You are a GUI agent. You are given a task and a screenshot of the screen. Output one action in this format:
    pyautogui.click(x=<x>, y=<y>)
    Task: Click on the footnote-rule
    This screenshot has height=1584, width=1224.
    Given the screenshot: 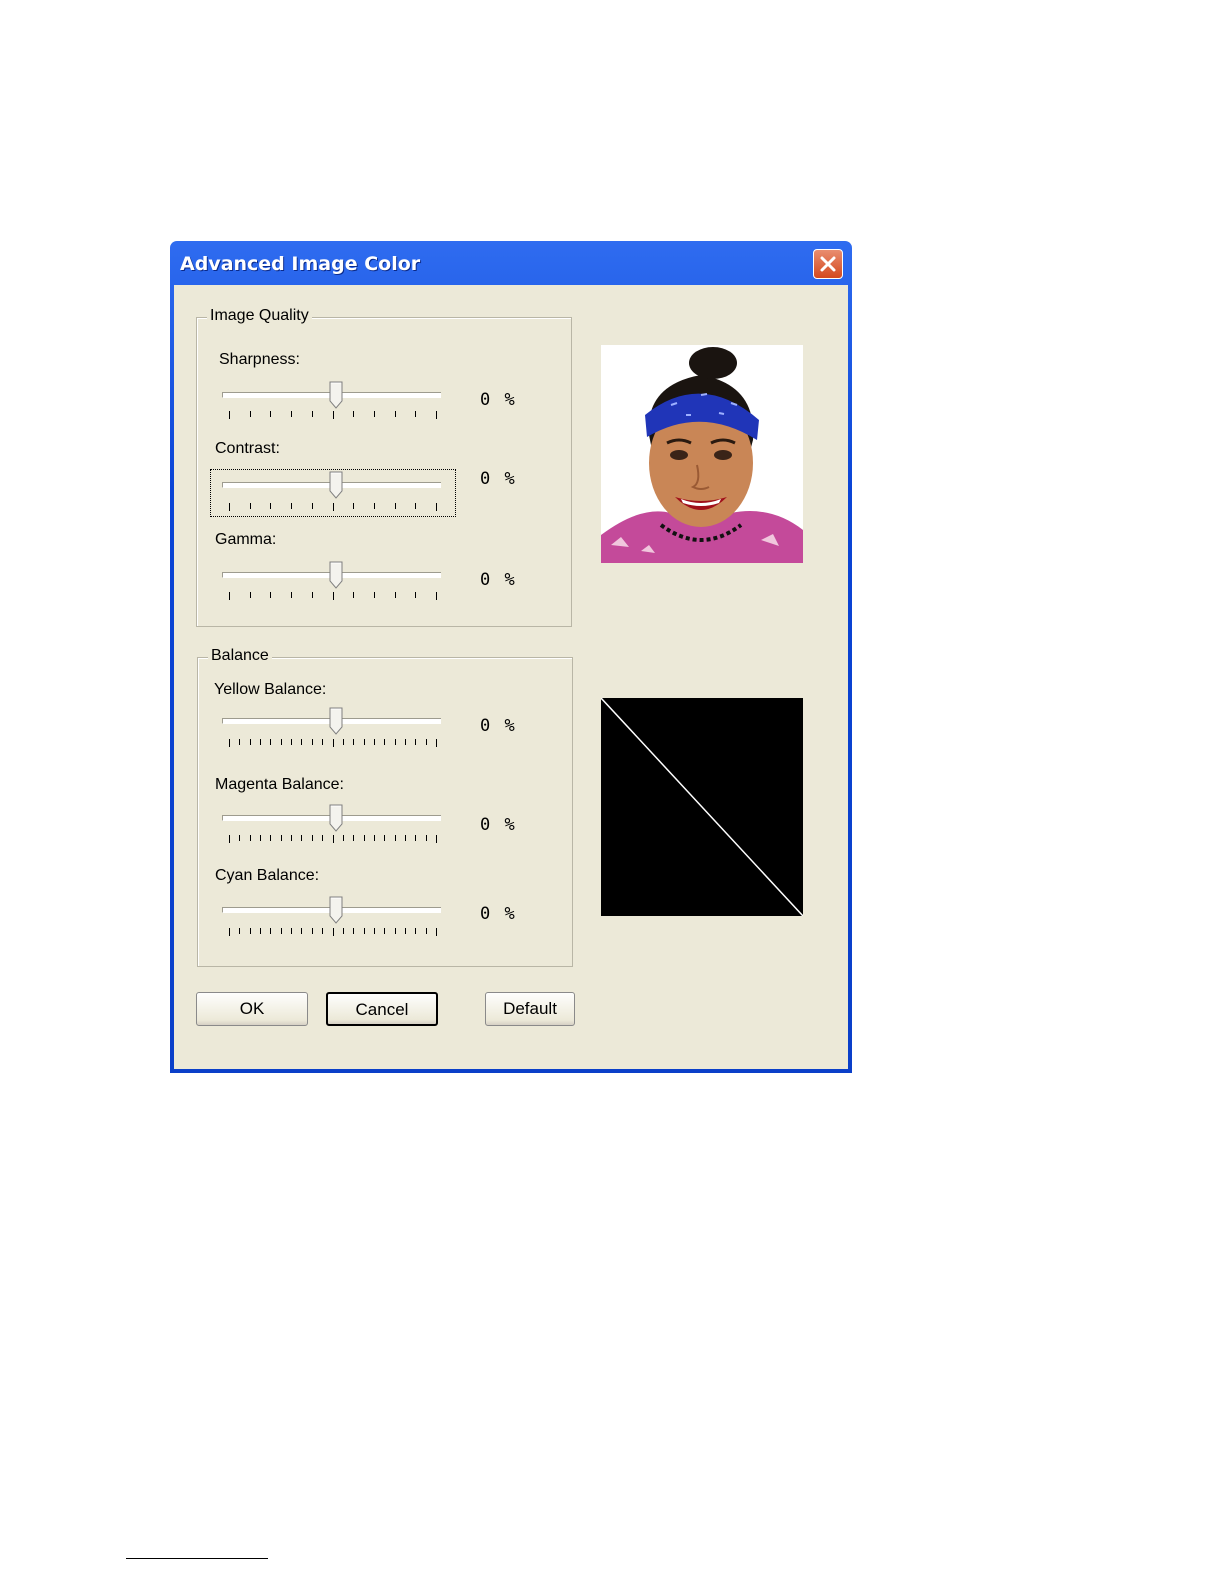 What is the action you would take?
    pyautogui.click(x=197, y=1558)
    